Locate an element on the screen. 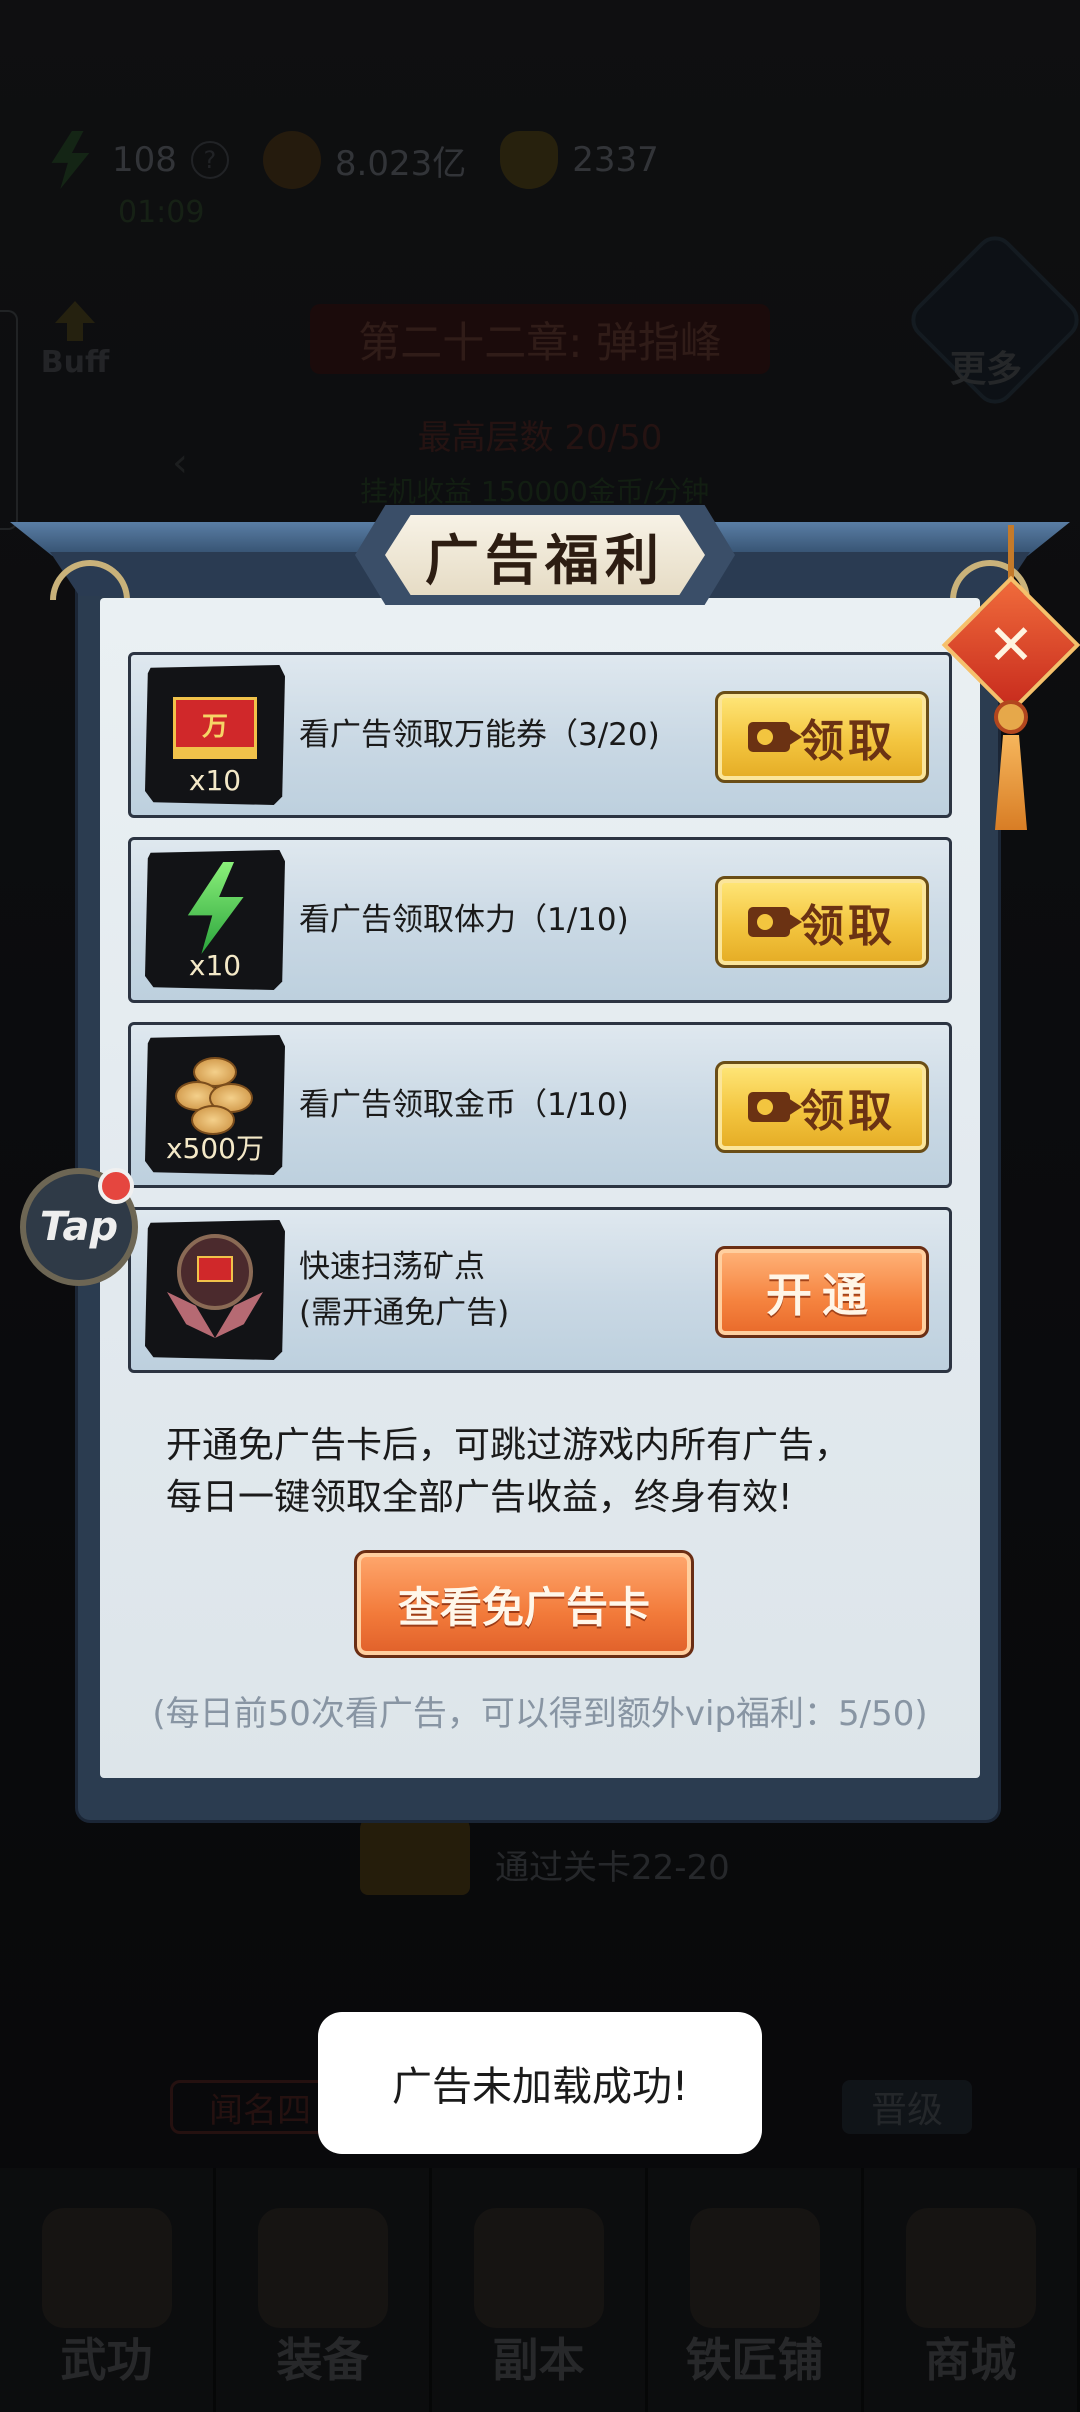  description-line-2: 每日一键领取全部广告收益，终身有效! is located at coordinates (479, 1497).